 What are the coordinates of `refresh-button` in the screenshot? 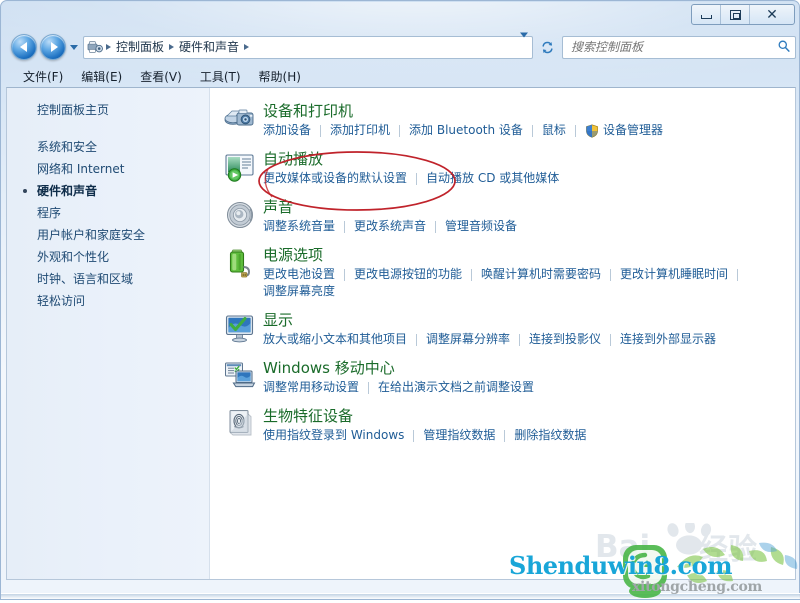 It's located at (547, 47).